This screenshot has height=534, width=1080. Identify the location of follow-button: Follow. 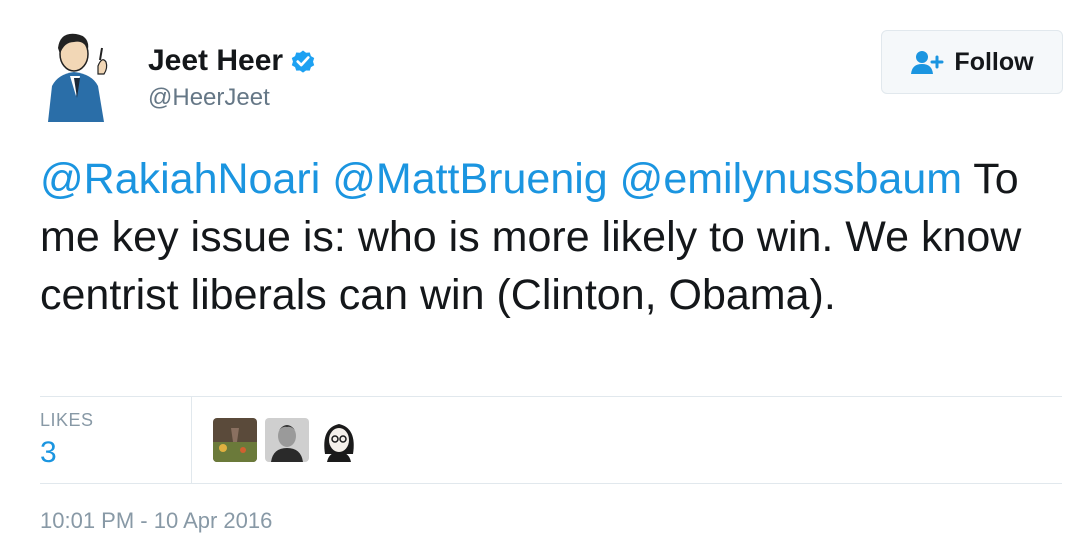
(972, 62).